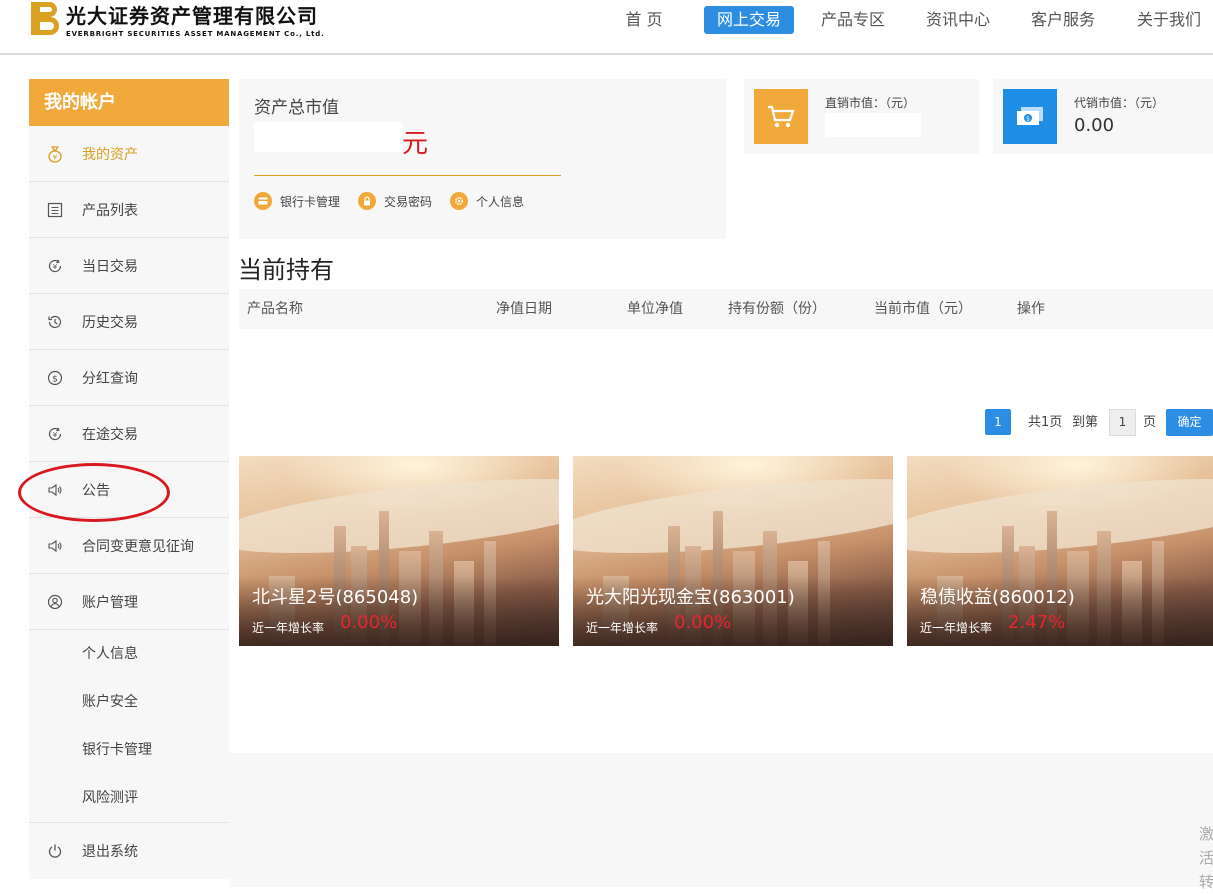 The image size is (1213, 894). What do you see at coordinates (110, 266) in the screenshot?
I see `sidebar-item-label: 当日交易` at bounding box center [110, 266].